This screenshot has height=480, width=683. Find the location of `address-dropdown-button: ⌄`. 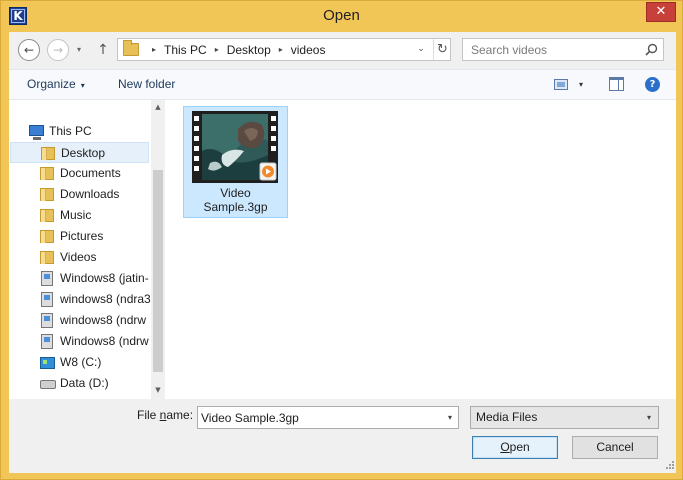

address-dropdown-button: ⌄ is located at coordinates (421, 49).